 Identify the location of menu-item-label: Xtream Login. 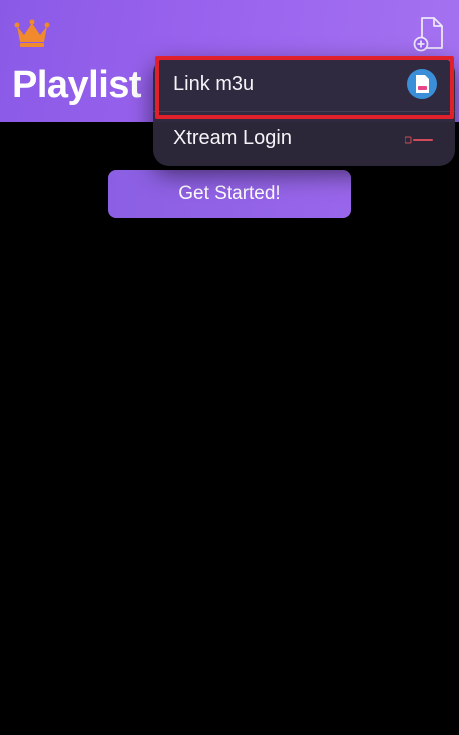
(232, 138).